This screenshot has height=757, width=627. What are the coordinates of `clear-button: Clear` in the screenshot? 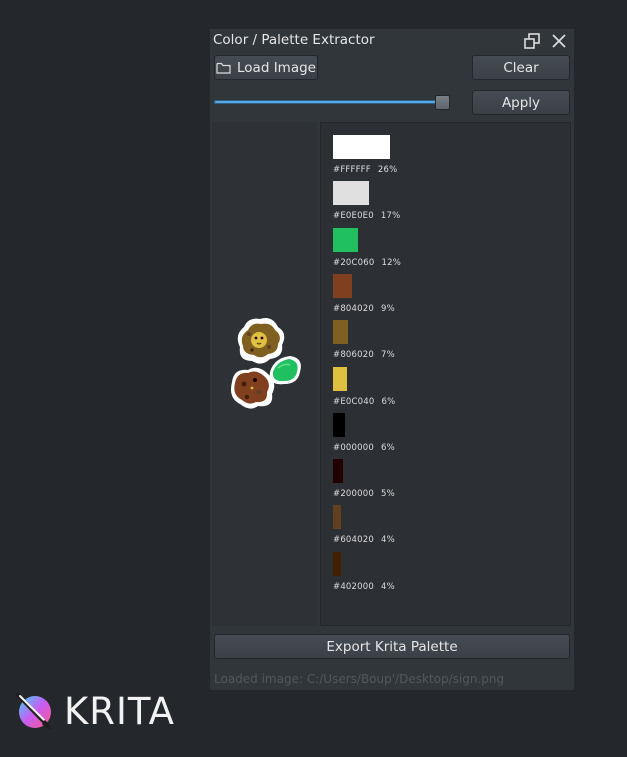 It's located at (521, 67).